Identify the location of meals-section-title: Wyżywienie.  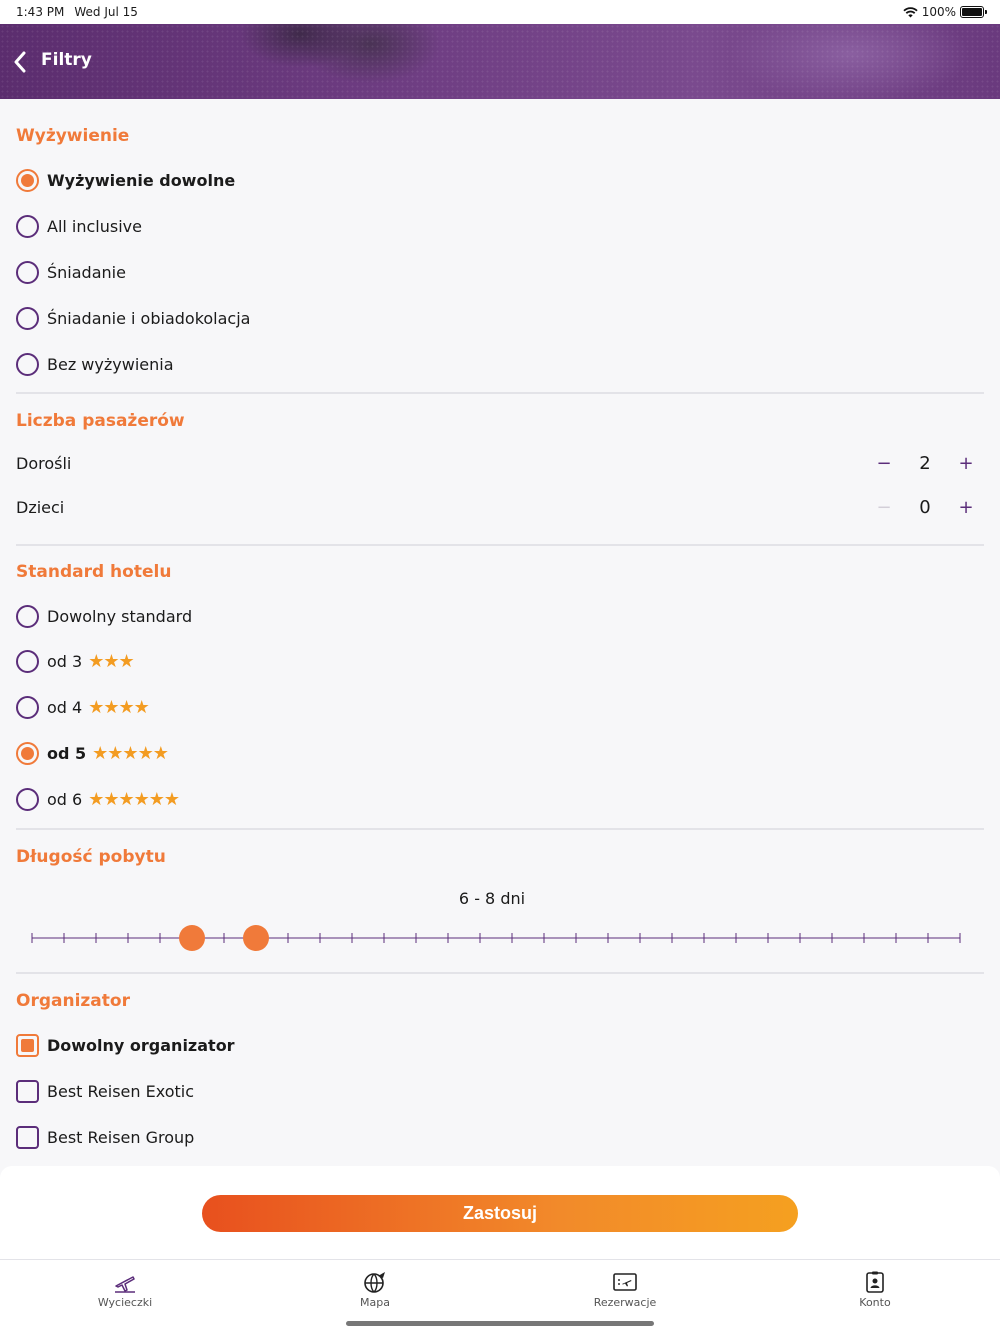
(73, 136).